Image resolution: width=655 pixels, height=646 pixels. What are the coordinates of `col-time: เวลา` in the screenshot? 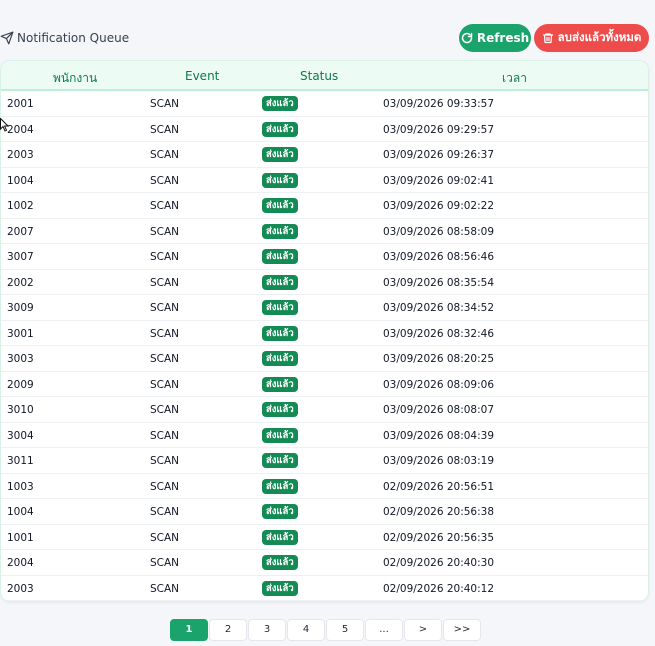 It's located at (514, 78).